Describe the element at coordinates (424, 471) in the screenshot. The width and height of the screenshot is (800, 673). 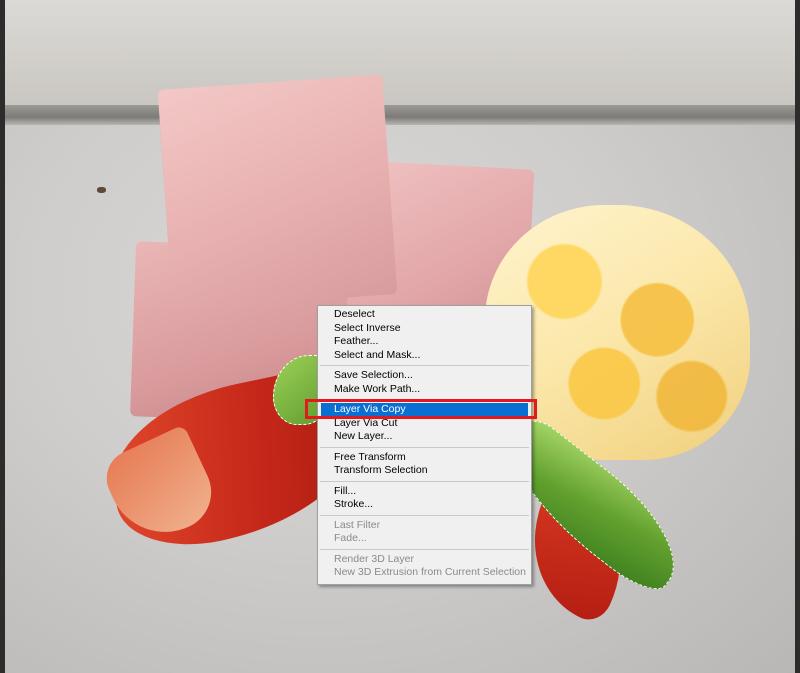
I see `menu-item-transform-selection: Transform Selection` at that location.